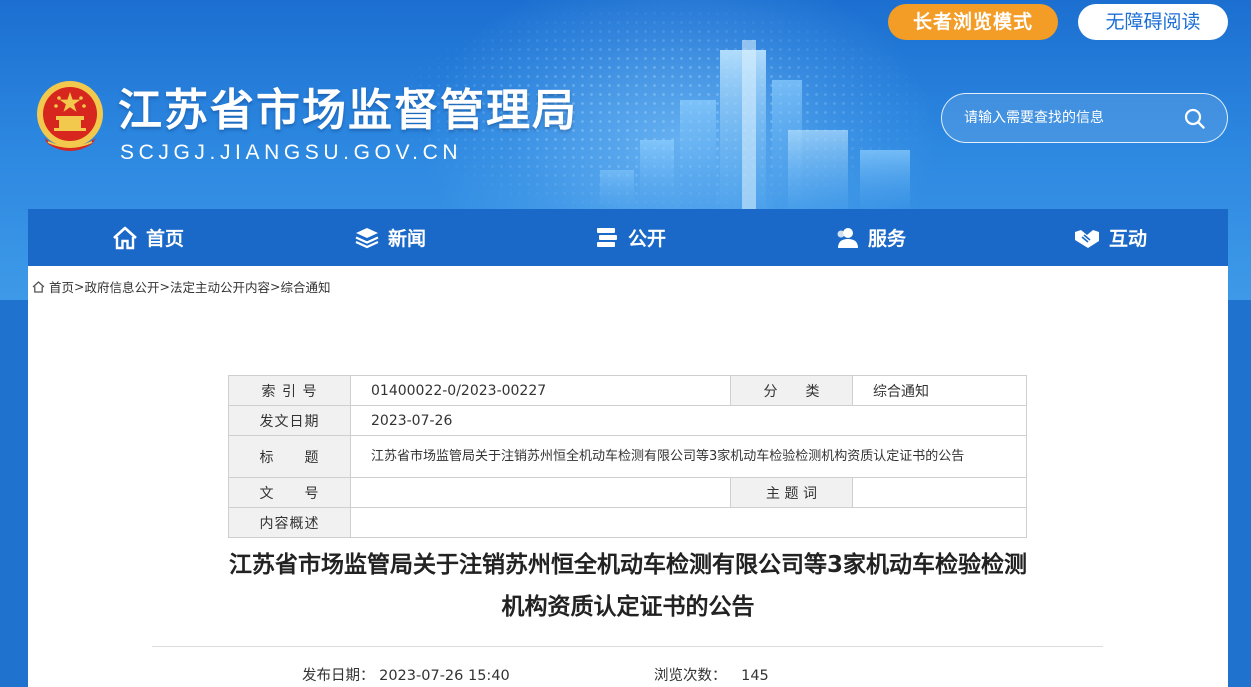 This screenshot has height=687, width=1251. Describe the element at coordinates (627, 646) in the screenshot. I see `title-divider` at that location.